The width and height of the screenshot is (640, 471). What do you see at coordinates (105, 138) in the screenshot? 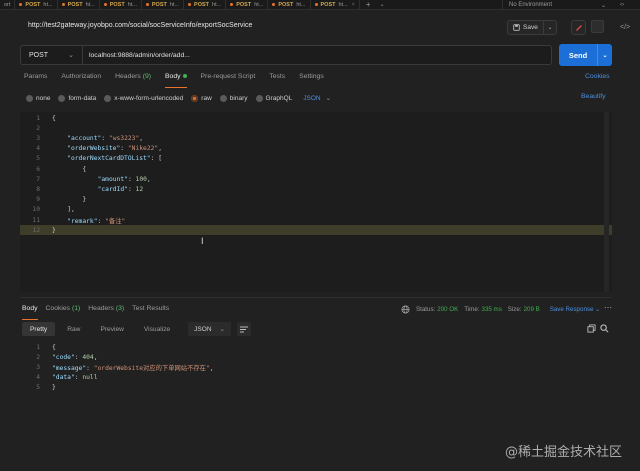
I see `code-text: "account": "ws3223",` at bounding box center [105, 138].